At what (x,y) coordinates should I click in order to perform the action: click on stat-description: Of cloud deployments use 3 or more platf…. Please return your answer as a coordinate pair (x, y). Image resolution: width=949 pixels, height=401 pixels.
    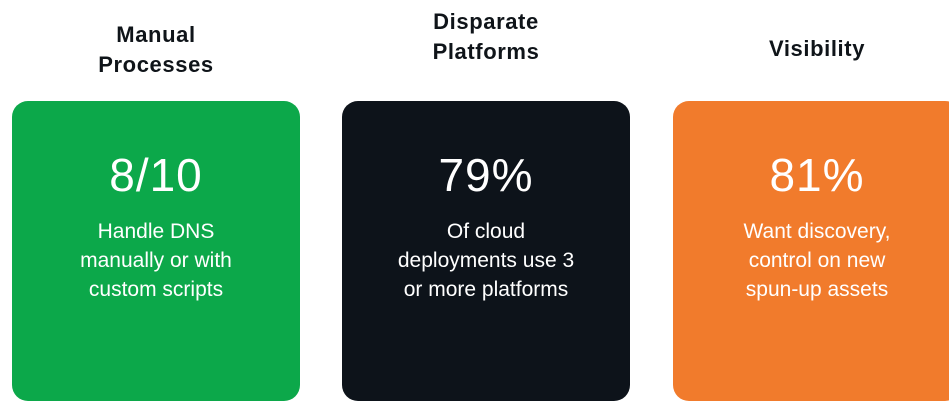
    Looking at the image, I should click on (486, 260).